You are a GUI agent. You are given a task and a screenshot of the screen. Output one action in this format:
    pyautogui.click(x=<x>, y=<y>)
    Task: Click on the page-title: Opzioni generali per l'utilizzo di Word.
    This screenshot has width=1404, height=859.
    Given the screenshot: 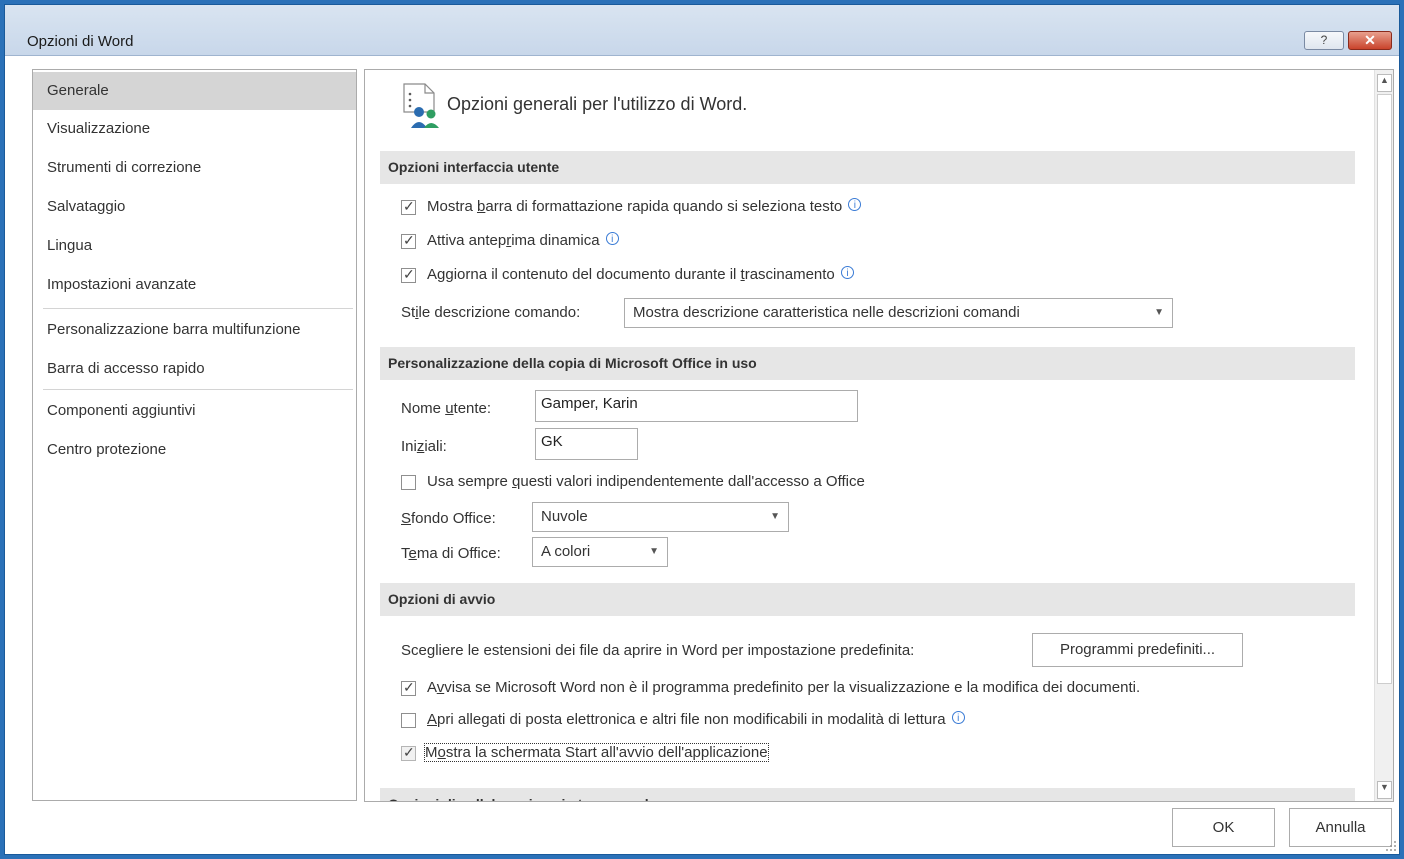 What is the action you would take?
    pyautogui.click(x=597, y=104)
    